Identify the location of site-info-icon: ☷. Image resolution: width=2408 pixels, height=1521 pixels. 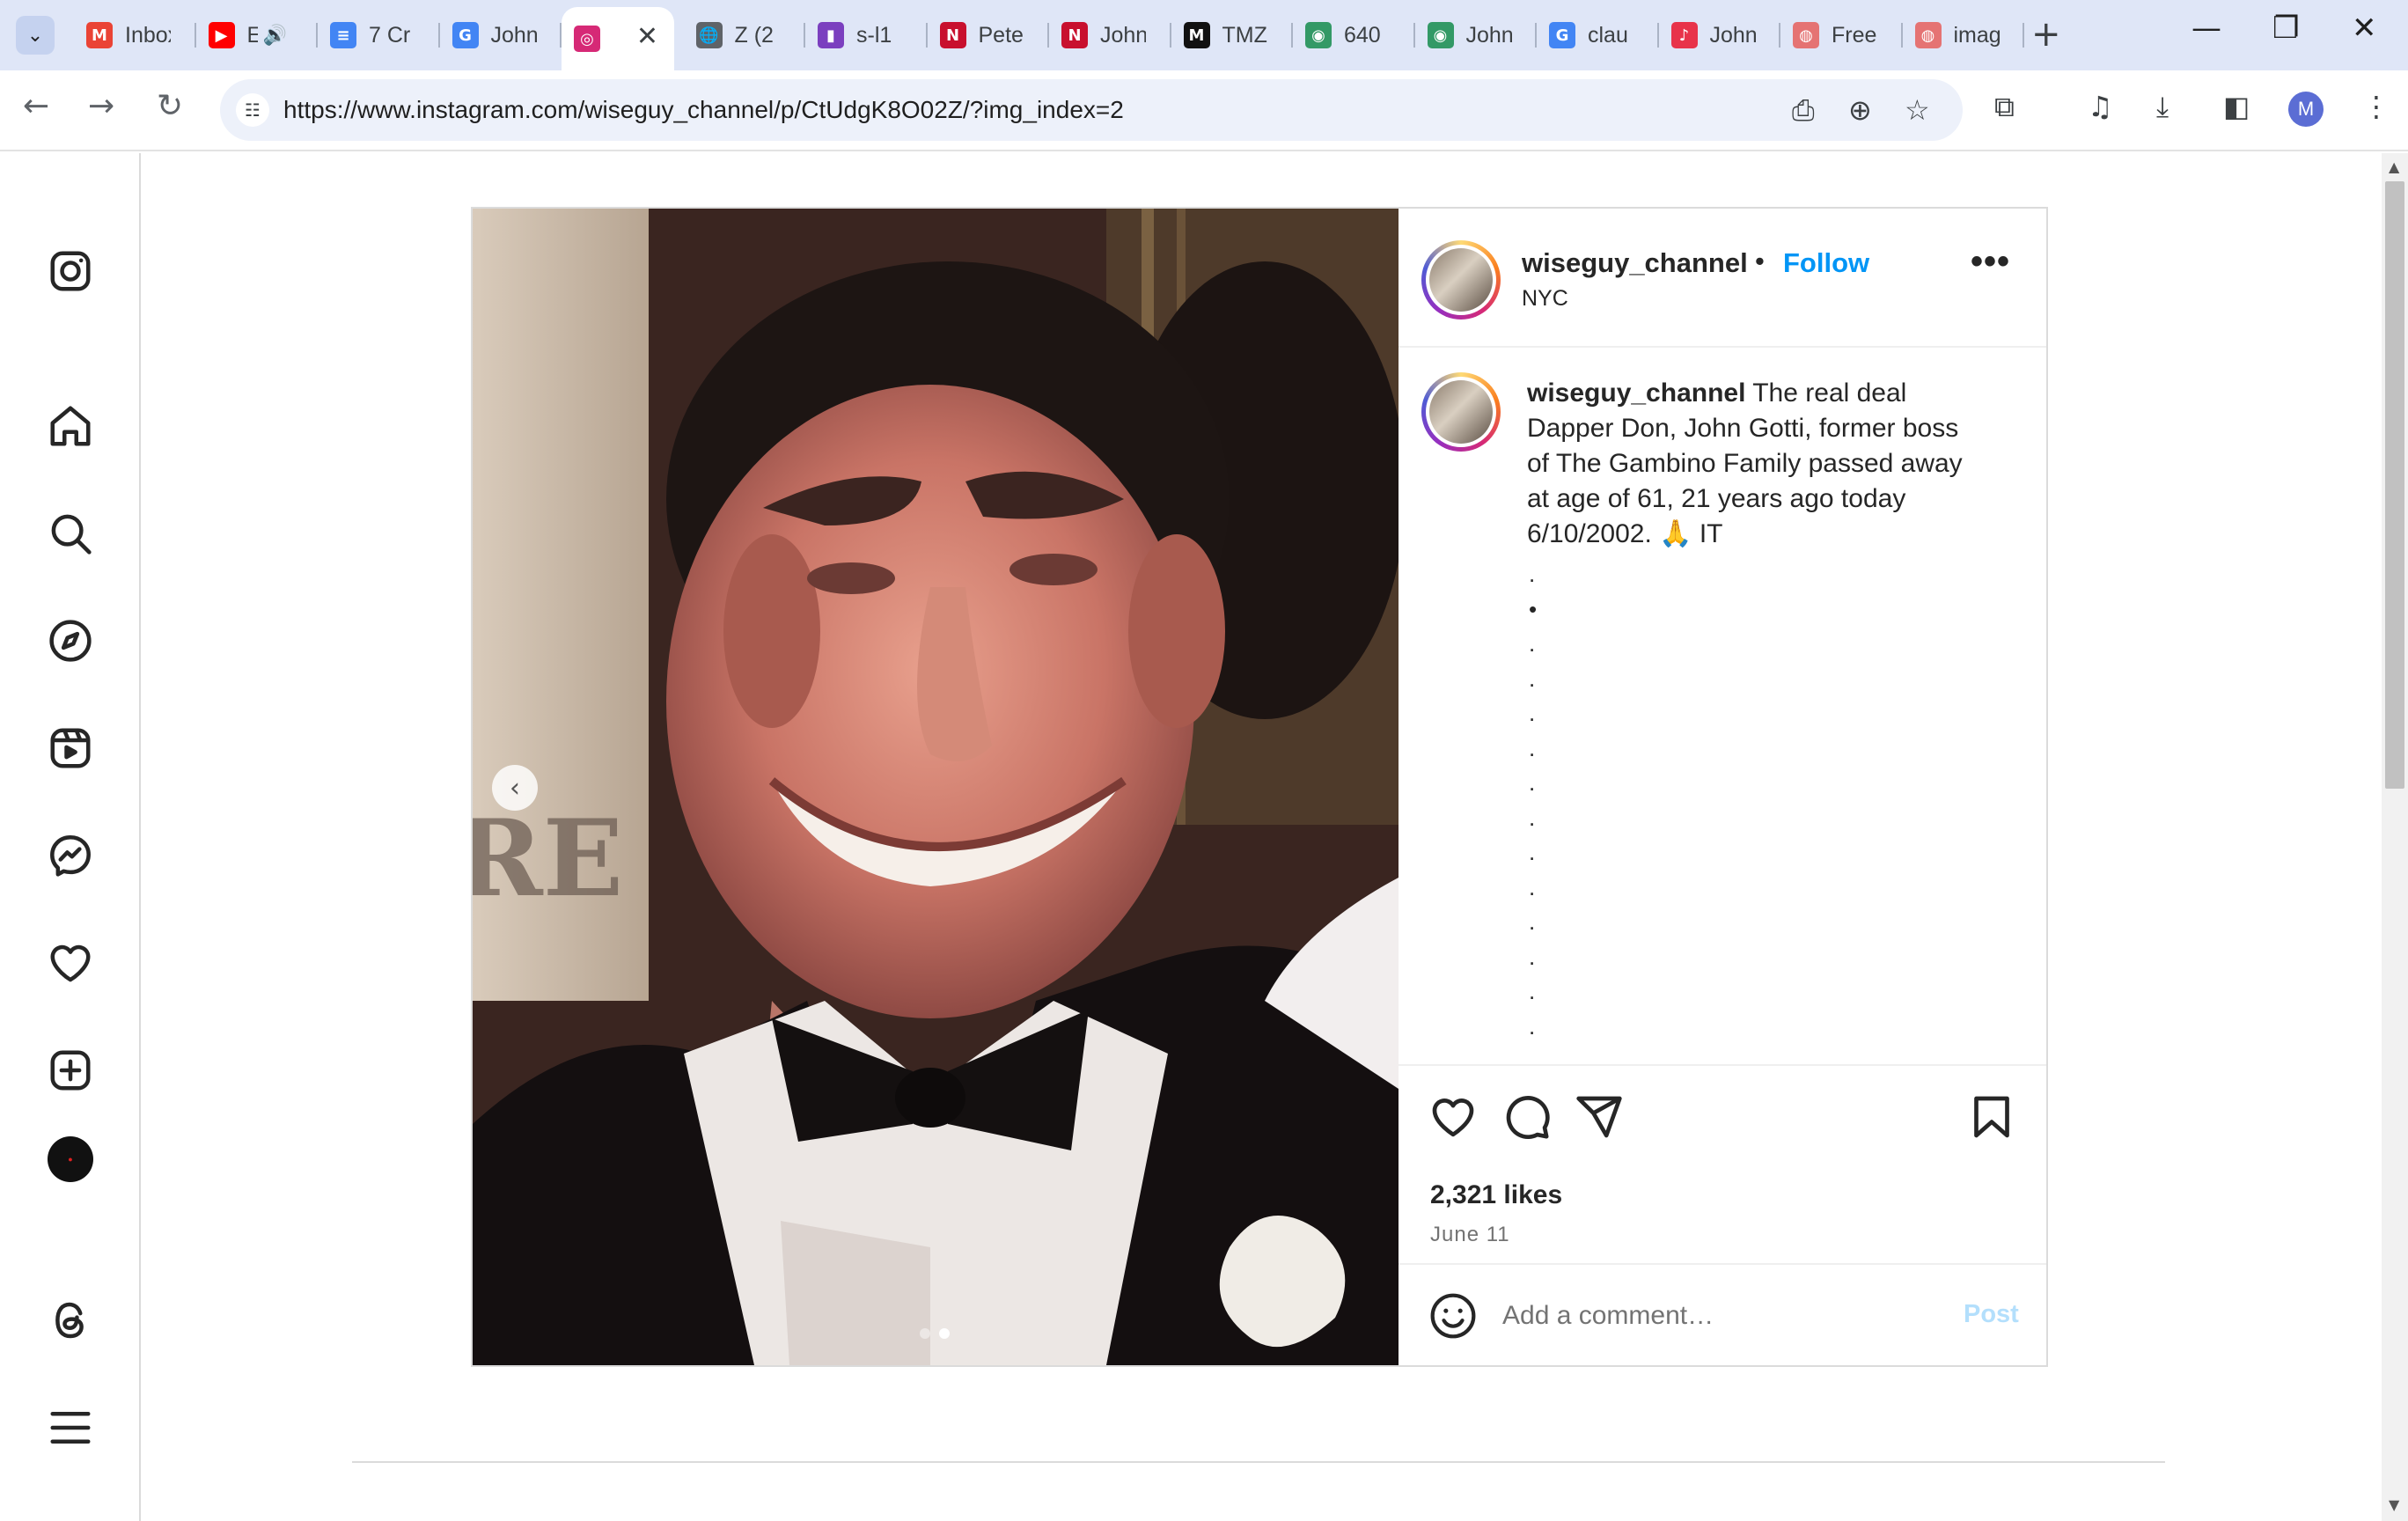
(252, 110).